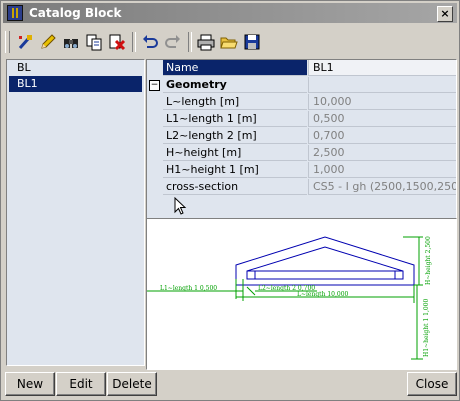  I want to click on list-item: BL, so click(75, 68).